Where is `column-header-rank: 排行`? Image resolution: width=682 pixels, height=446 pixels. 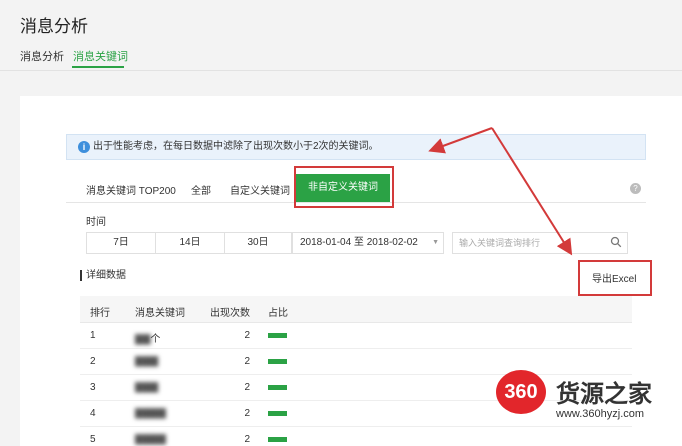 column-header-rank: 排行 is located at coordinates (100, 313).